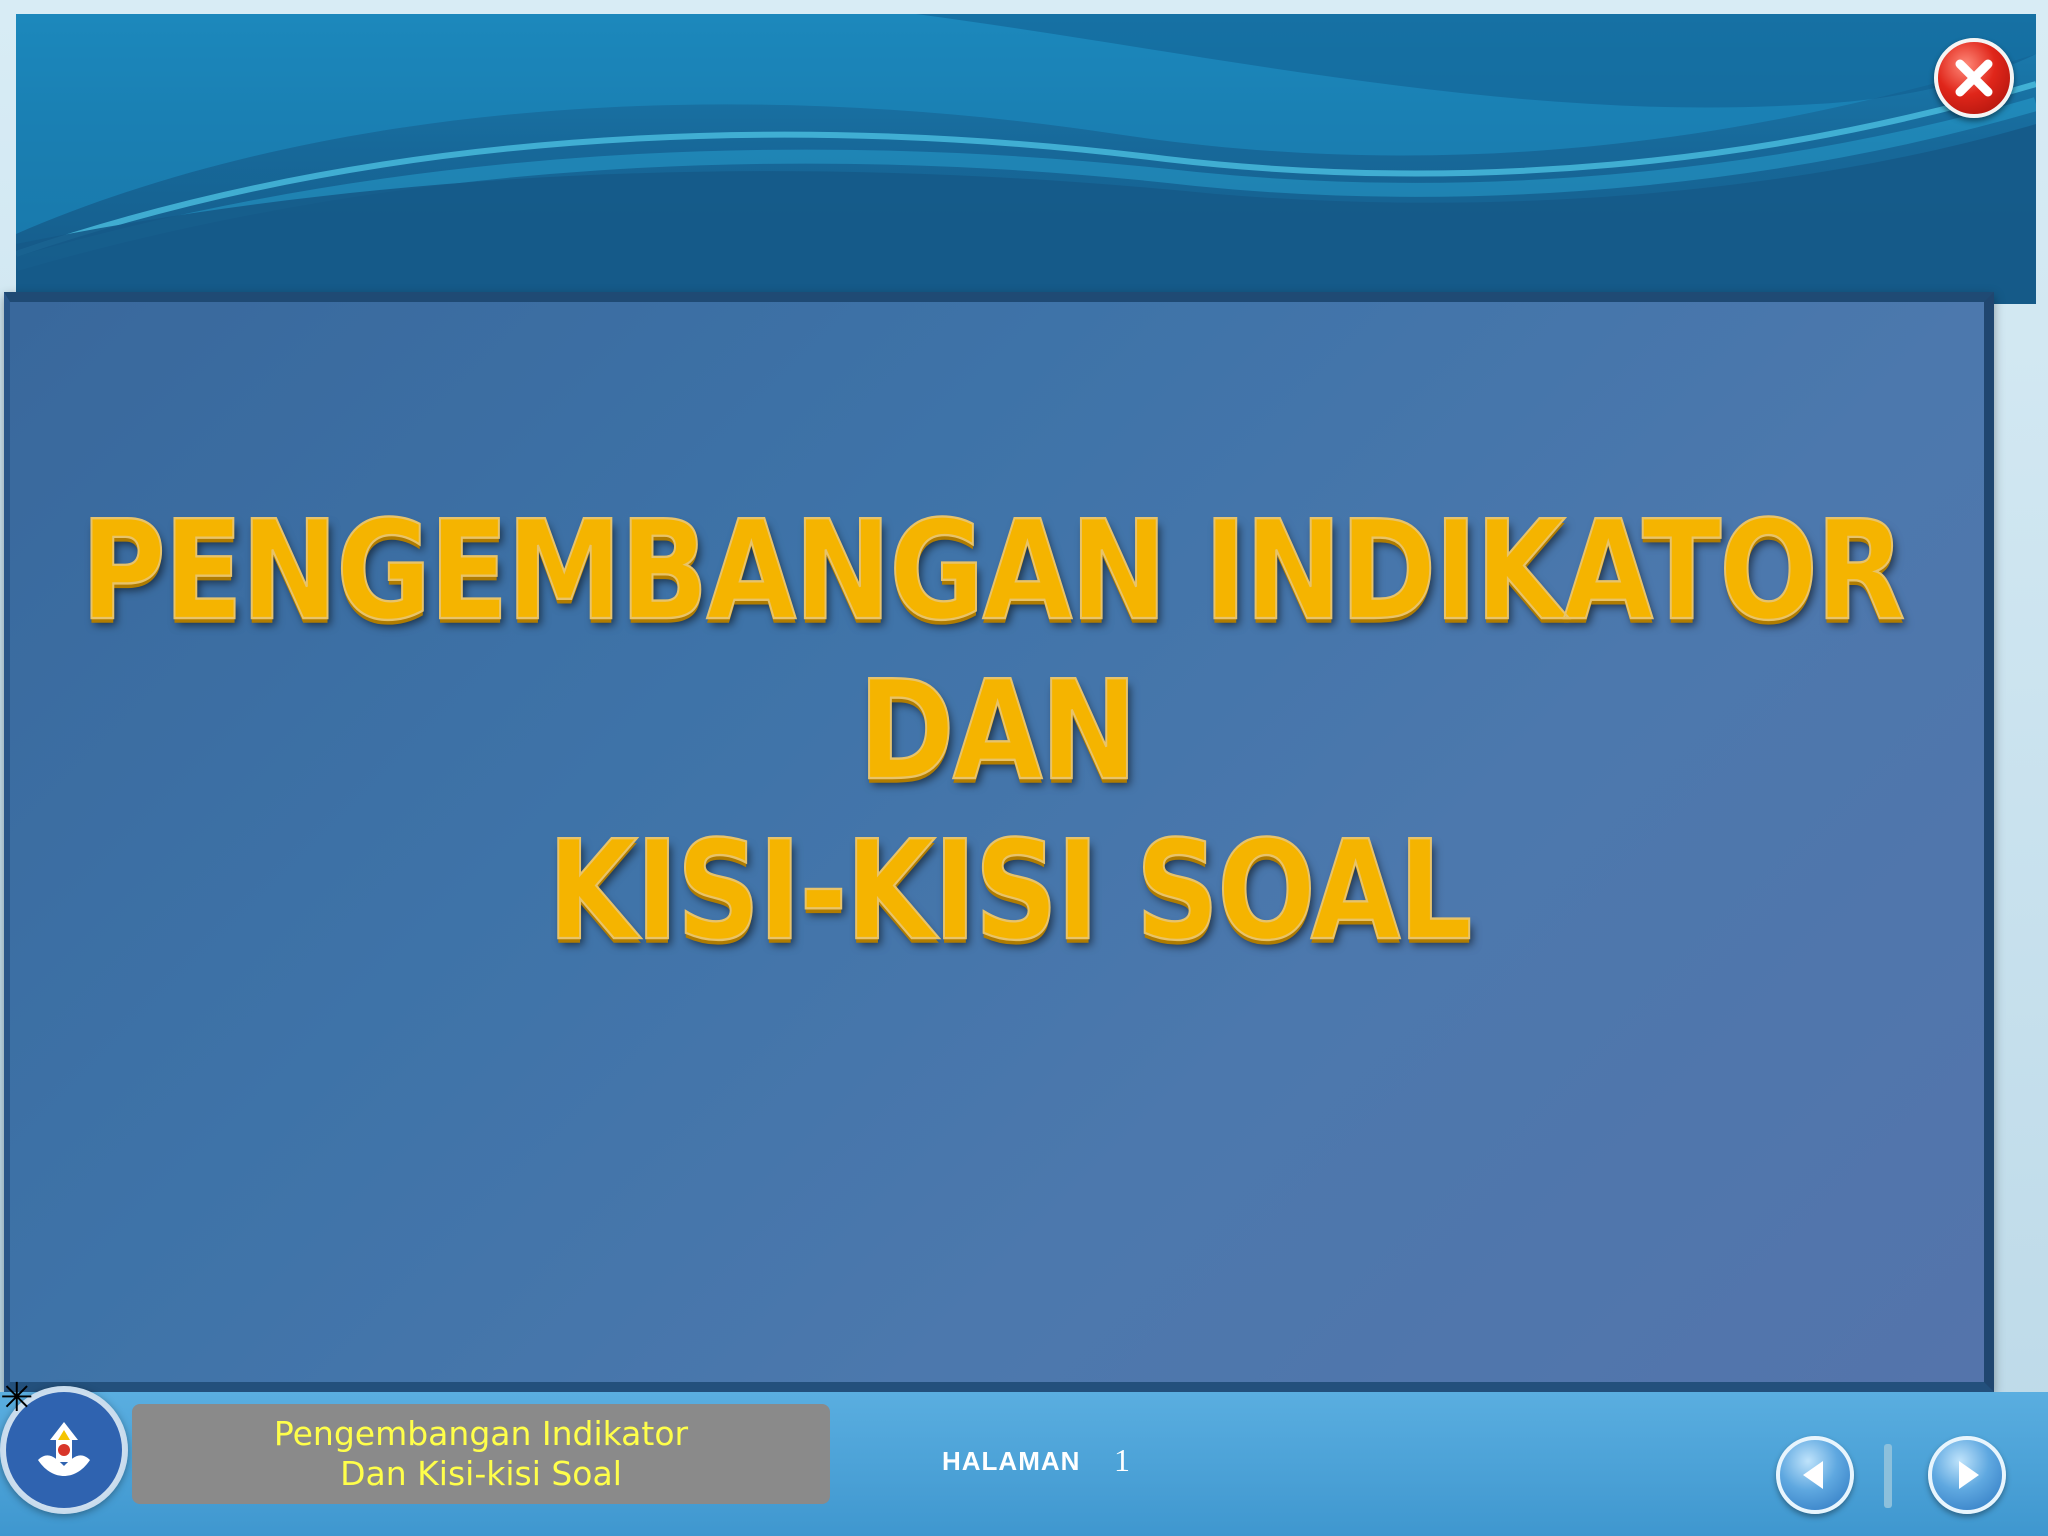  What do you see at coordinates (17, 1398) in the screenshot?
I see `asterisk-icon: ✳` at bounding box center [17, 1398].